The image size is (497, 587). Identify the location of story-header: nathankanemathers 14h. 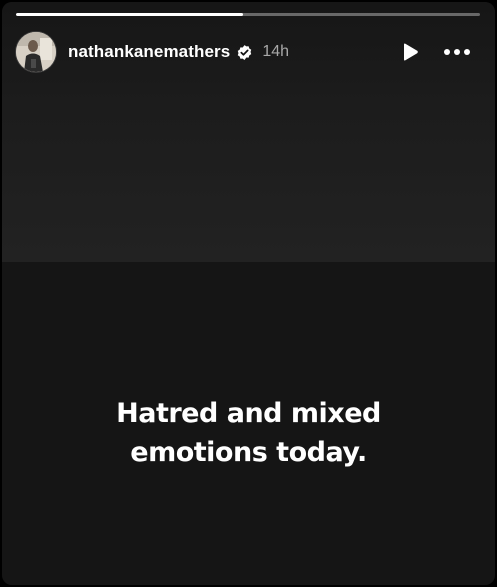
(248, 52).